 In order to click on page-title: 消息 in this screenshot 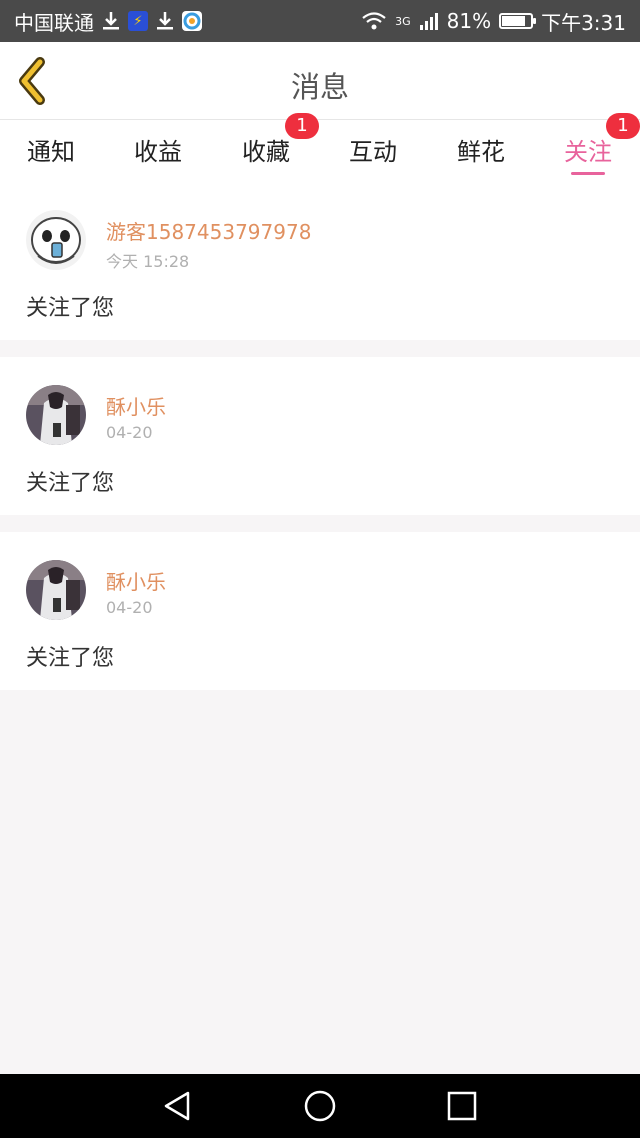, I will do `click(319, 87)`.